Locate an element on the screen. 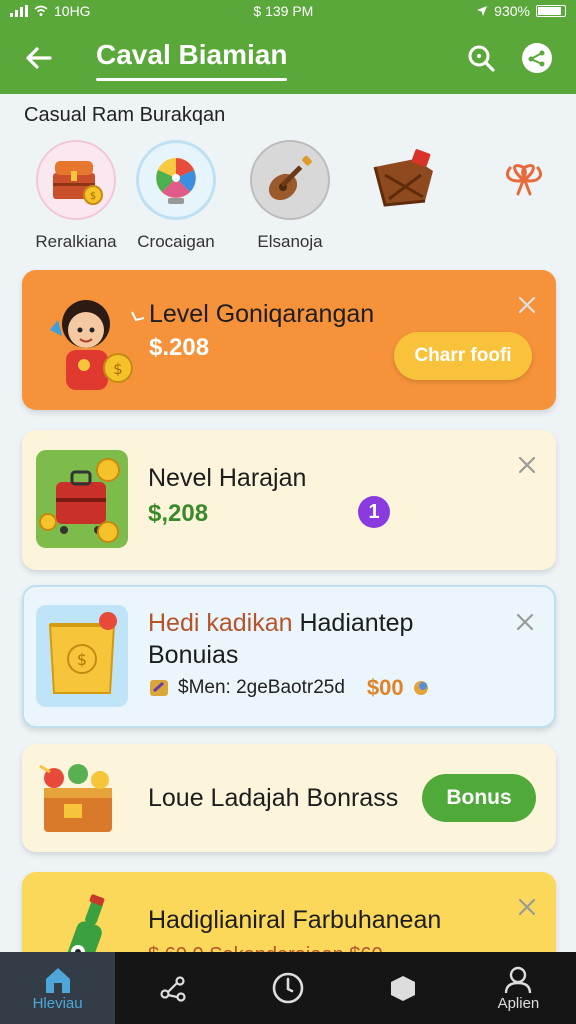  suitcase-coins-icon is located at coordinates (82, 499).